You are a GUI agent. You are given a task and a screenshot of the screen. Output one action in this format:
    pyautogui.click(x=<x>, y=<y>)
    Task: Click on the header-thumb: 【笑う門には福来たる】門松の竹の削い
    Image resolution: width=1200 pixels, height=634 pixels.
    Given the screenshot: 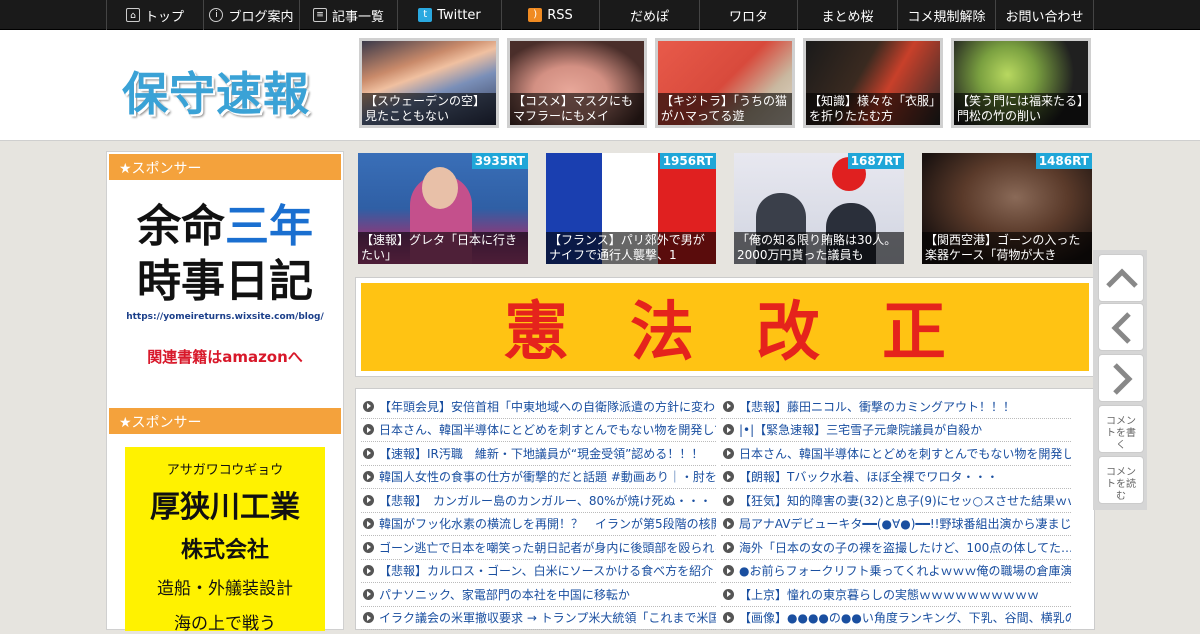 What is the action you would take?
    pyautogui.click(x=1021, y=83)
    